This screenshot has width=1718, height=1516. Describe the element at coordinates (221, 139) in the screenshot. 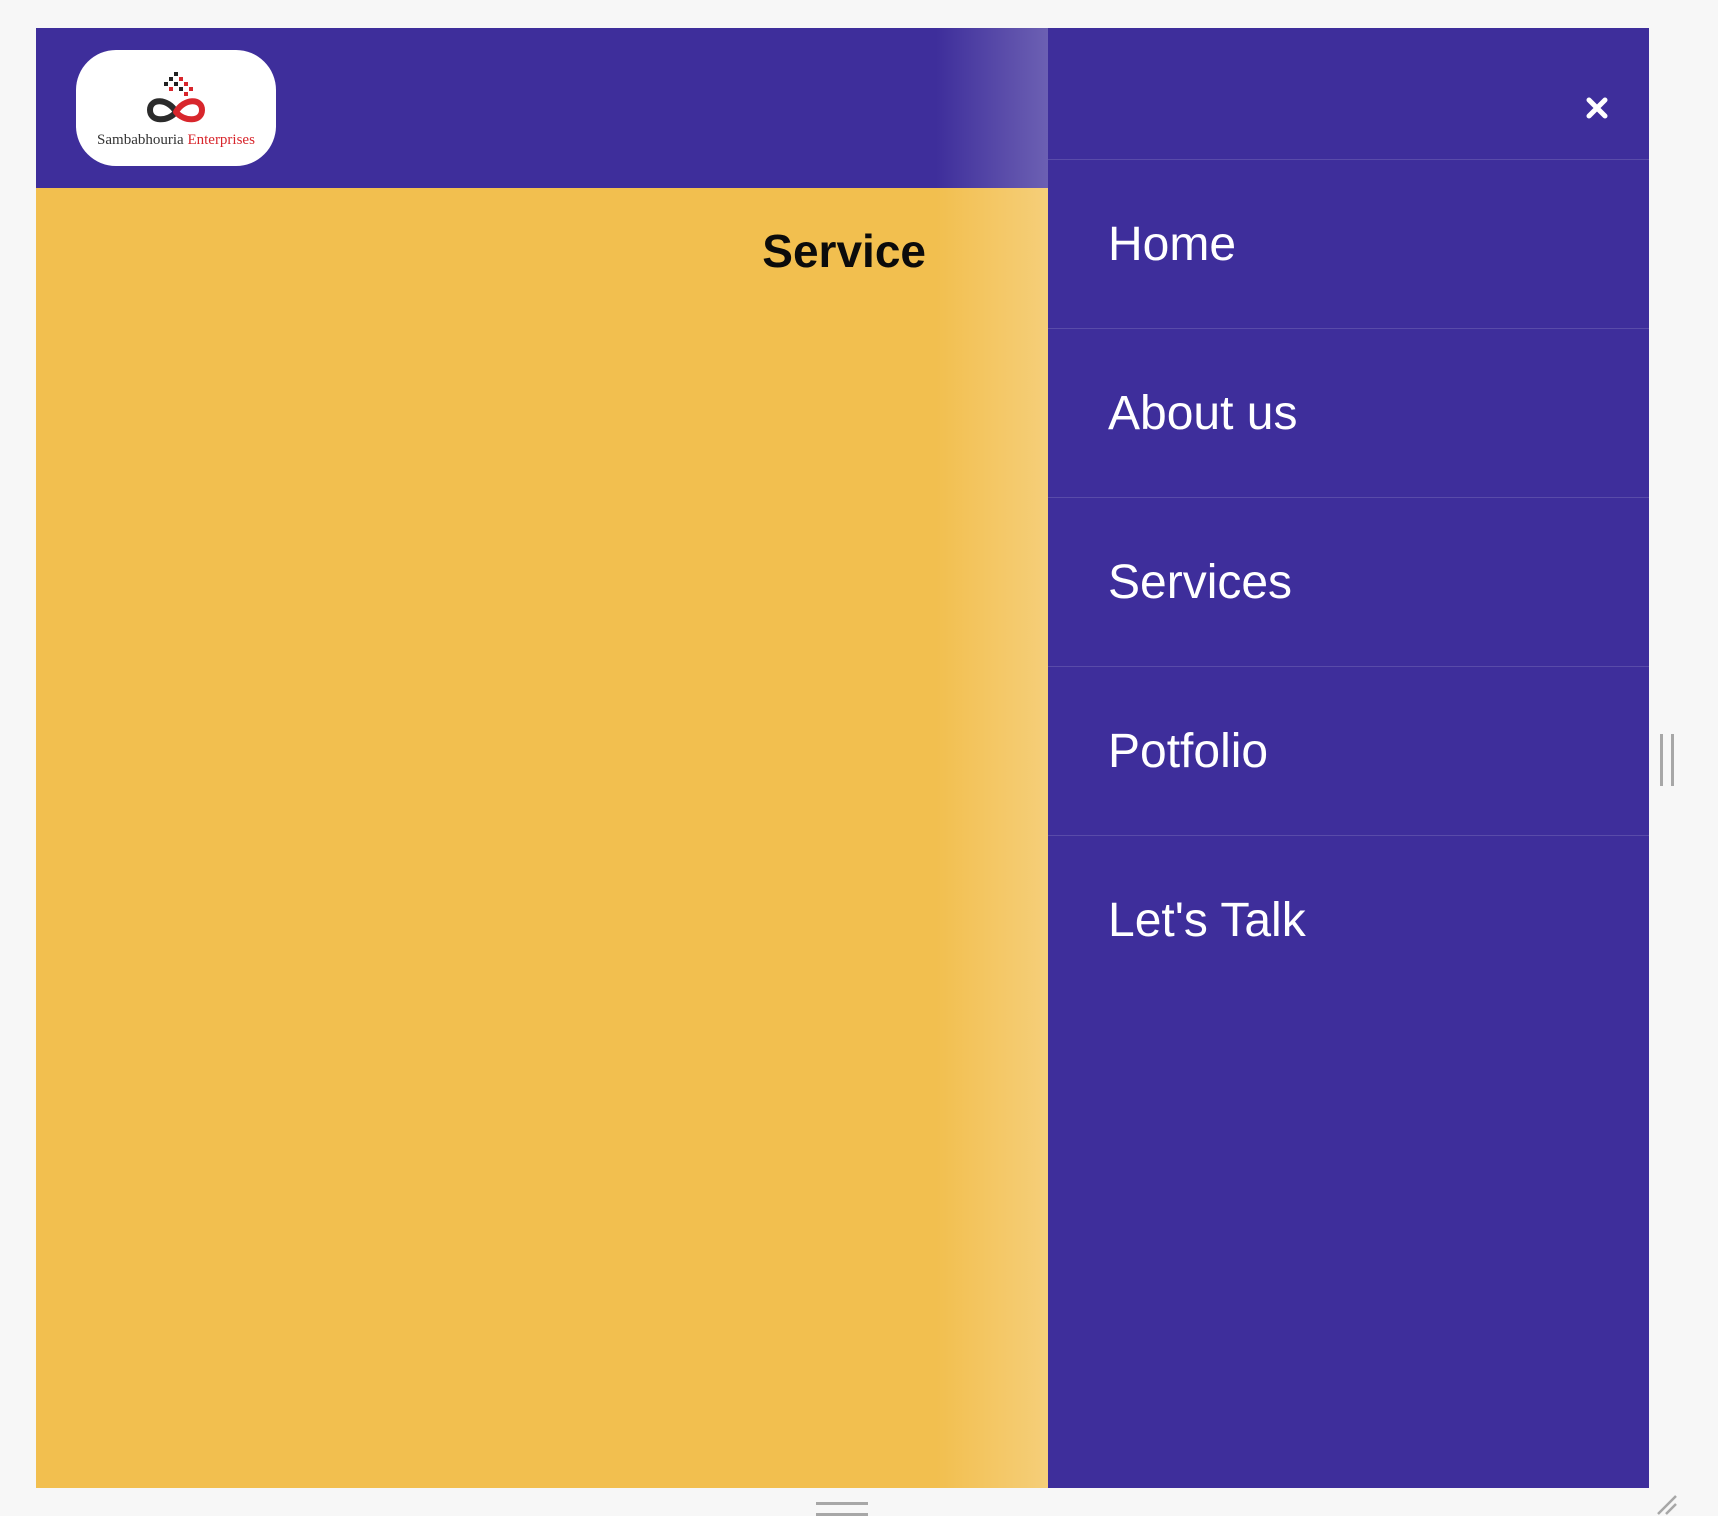

I see `brand-name-accent: Enterprises` at that location.